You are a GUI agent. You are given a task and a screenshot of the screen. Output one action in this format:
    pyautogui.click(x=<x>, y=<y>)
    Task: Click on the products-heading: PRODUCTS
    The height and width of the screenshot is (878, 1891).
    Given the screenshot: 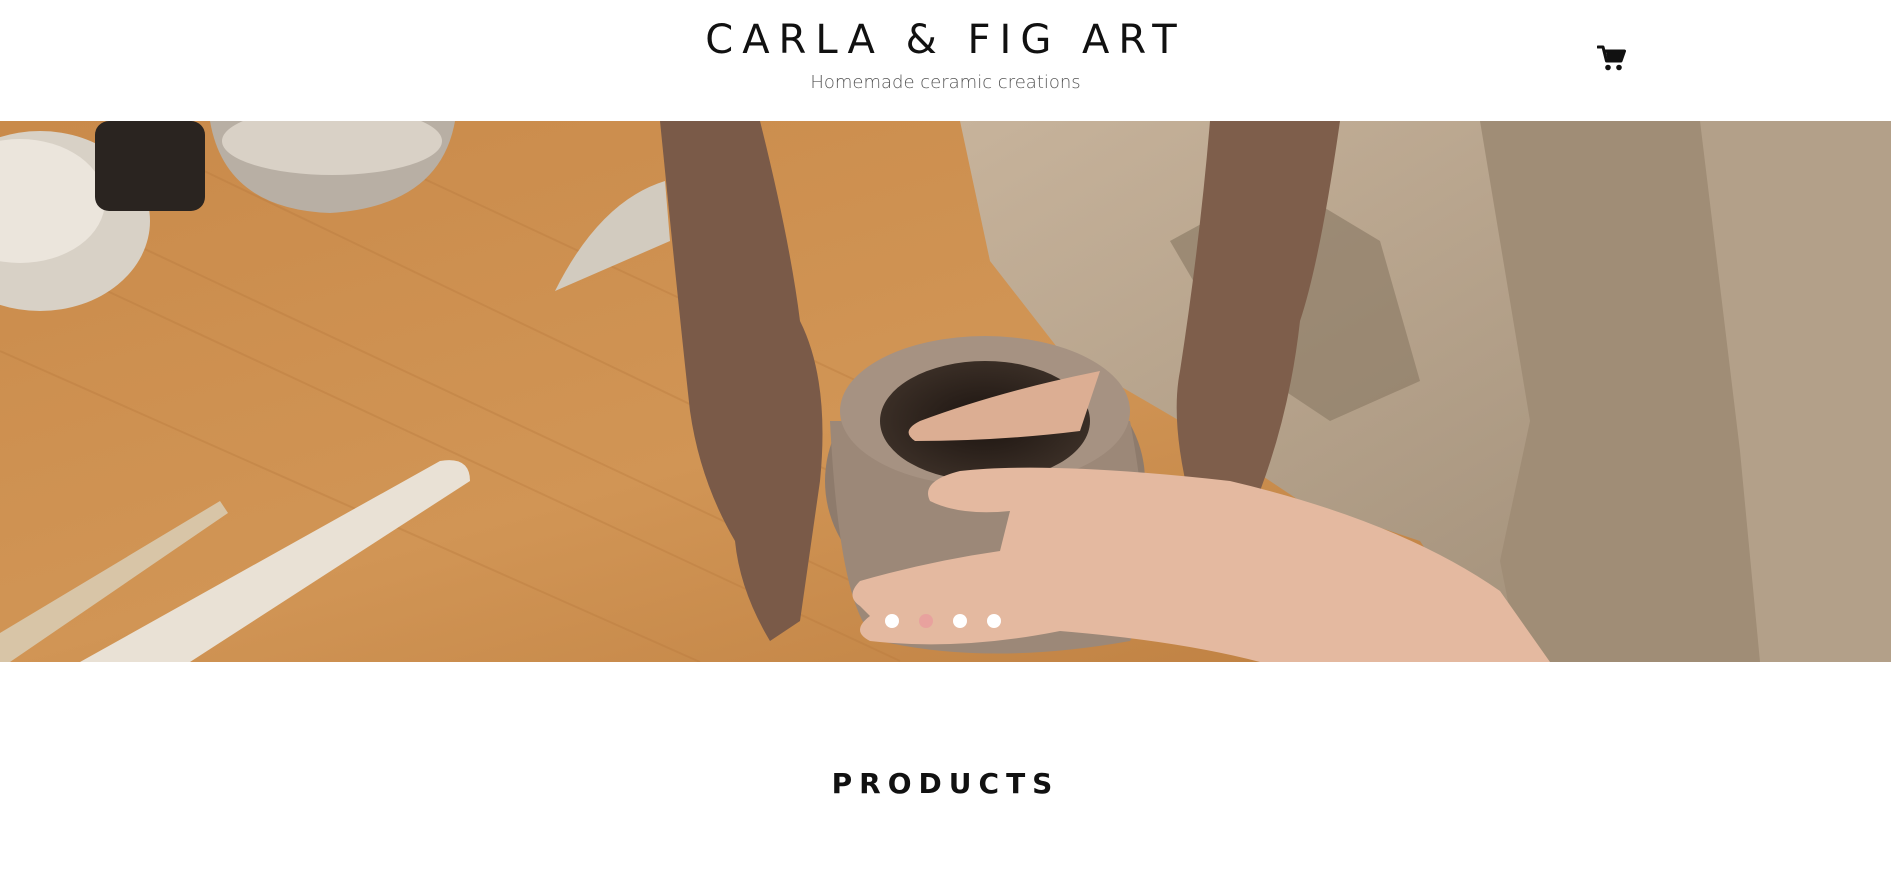 What is the action you would take?
    pyautogui.click(x=945, y=783)
    